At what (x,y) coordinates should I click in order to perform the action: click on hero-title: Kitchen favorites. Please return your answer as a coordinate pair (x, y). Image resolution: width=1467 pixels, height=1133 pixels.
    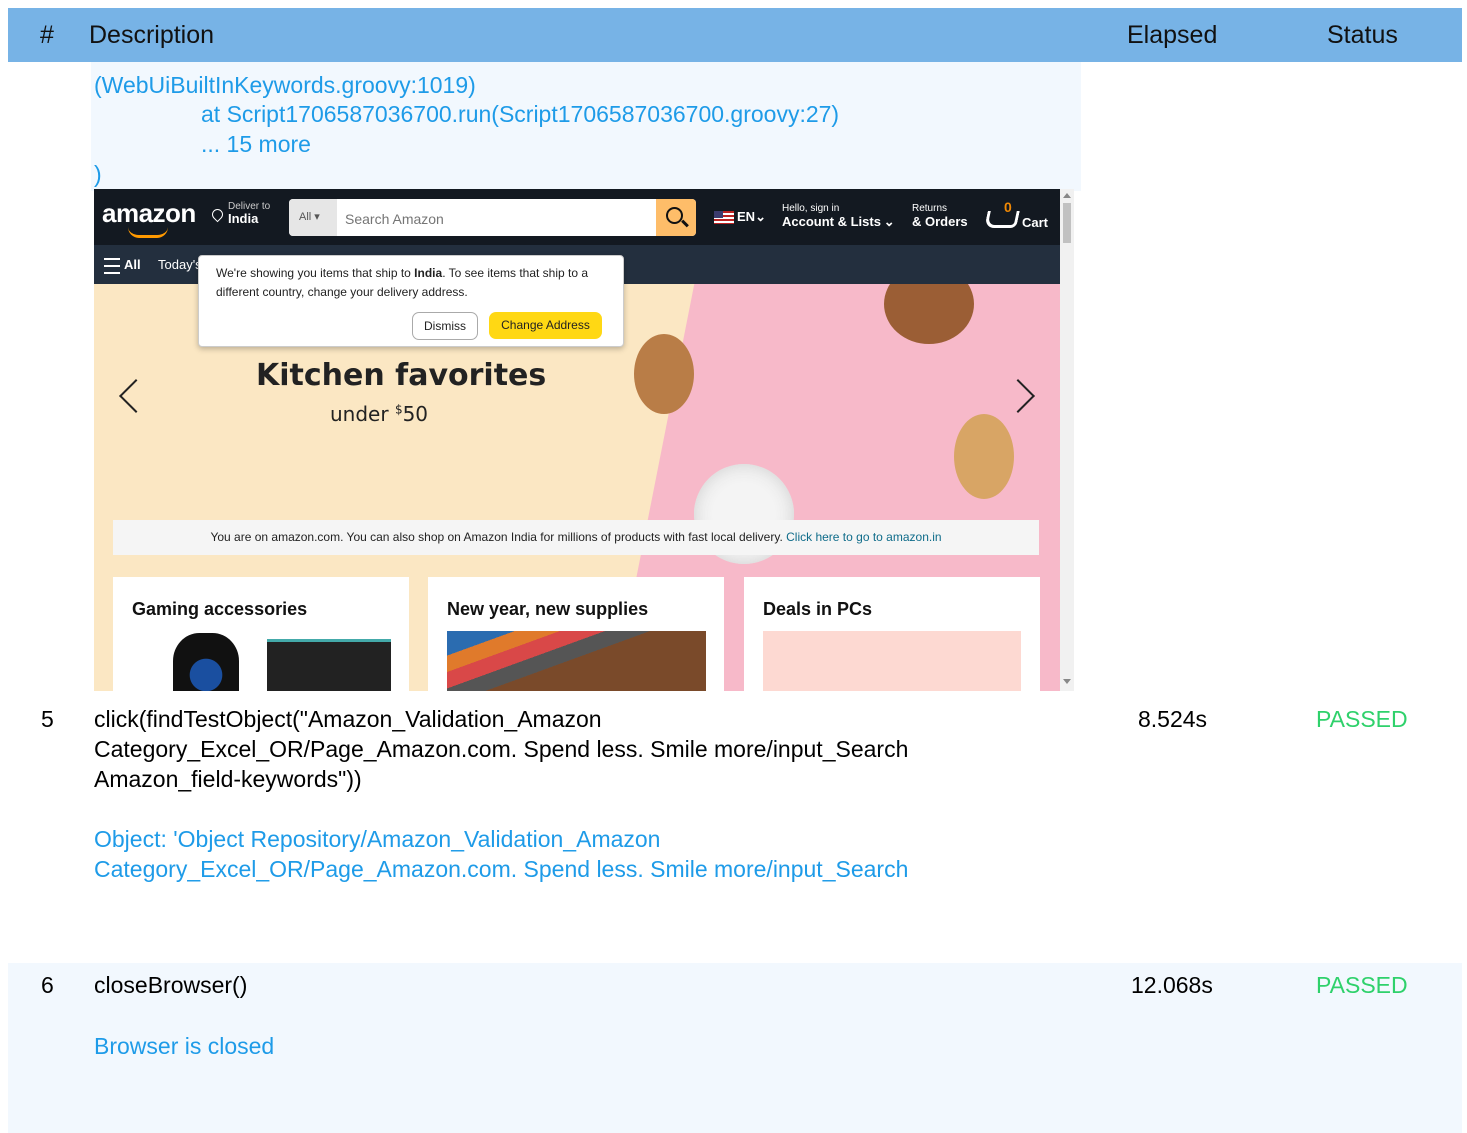
    Looking at the image, I should click on (401, 375).